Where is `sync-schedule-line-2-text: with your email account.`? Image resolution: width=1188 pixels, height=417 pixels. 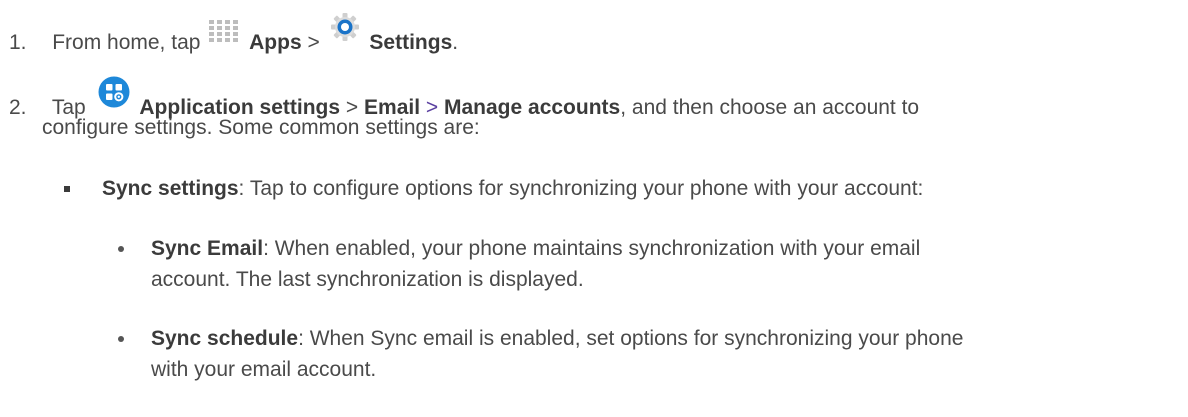
sync-schedule-line-2-text: with your email account. is located at coordinates (264, 369).